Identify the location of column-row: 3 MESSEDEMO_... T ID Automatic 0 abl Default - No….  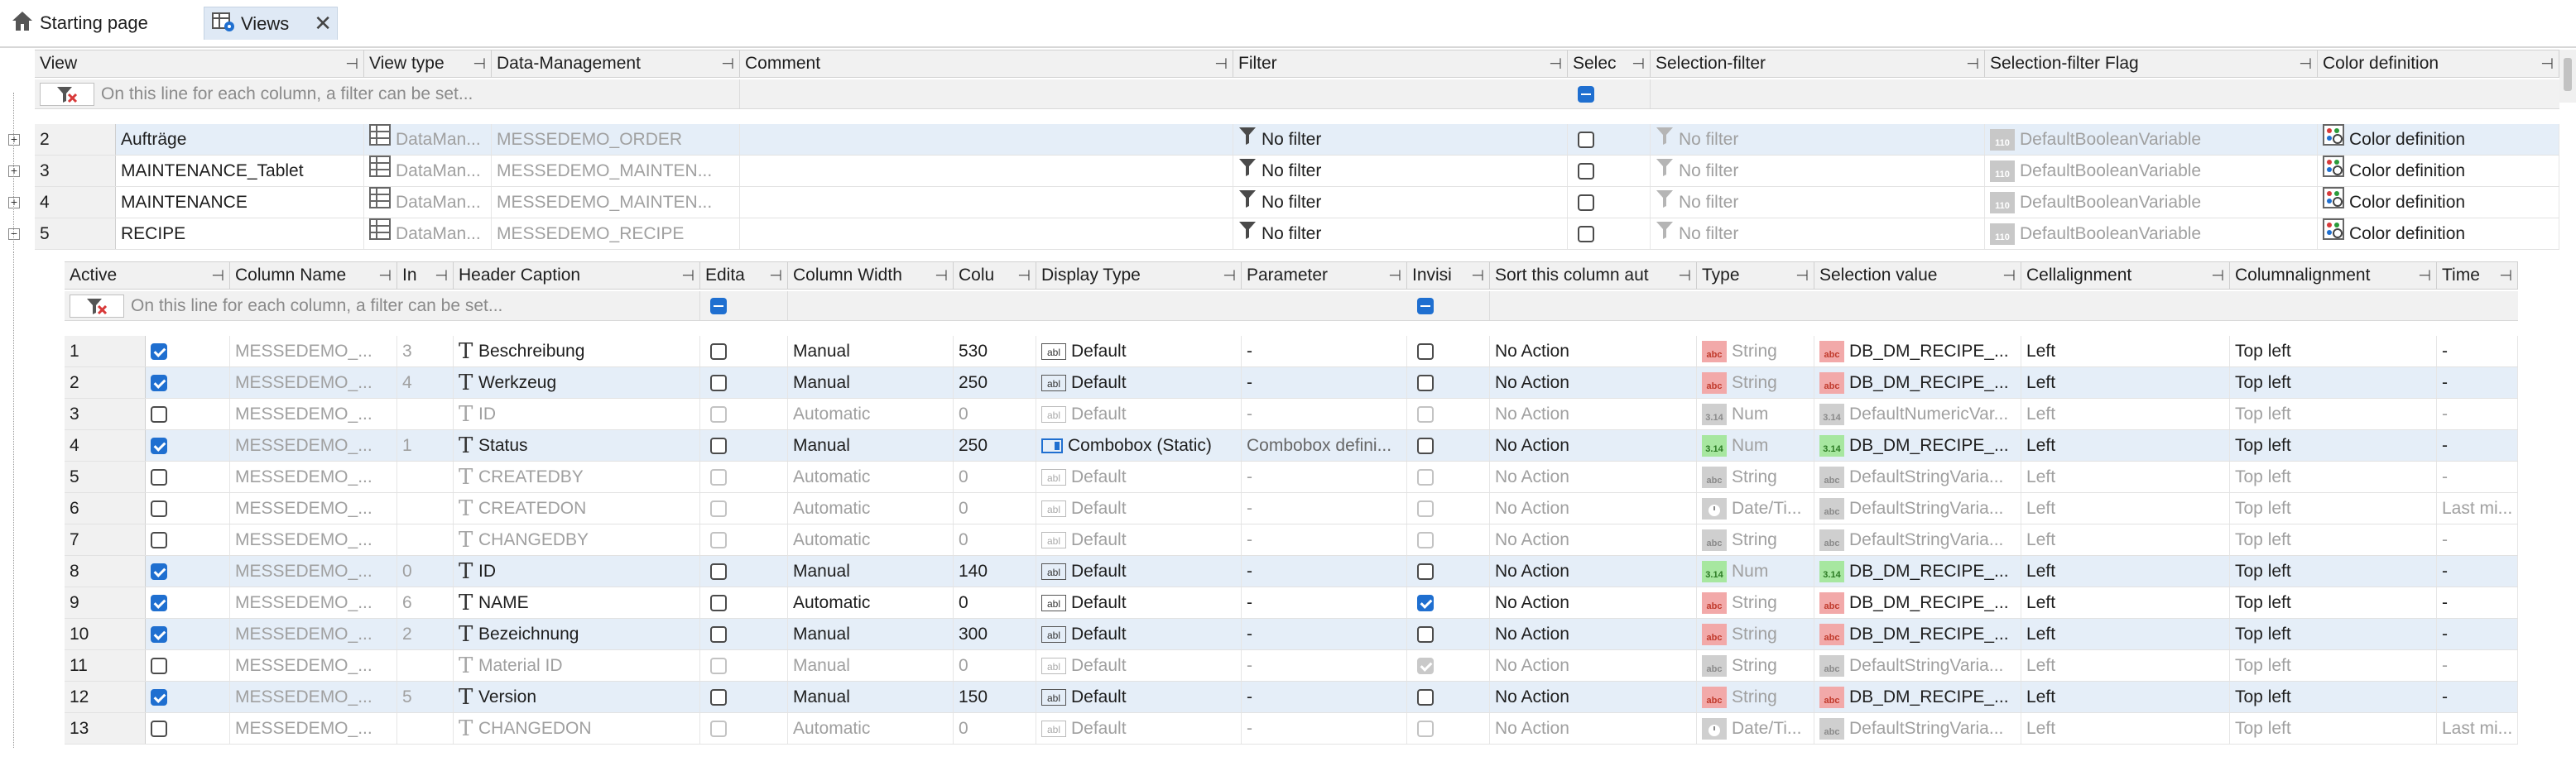
(1291, 414).